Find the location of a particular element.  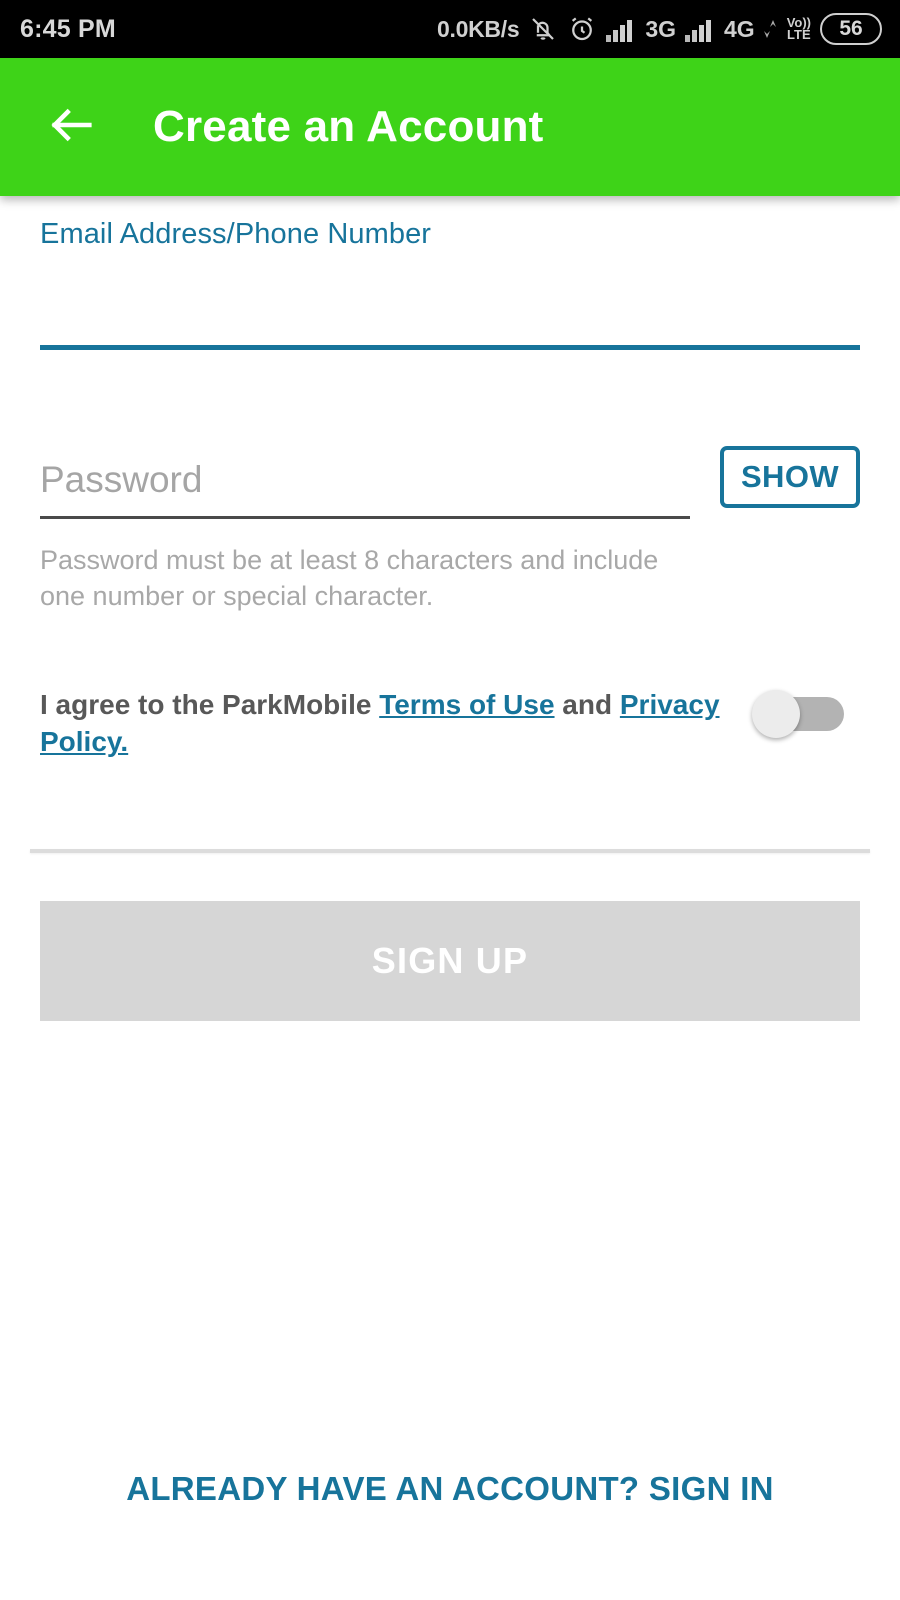

status-bar-icons: 0.0KB/s 3G 4G Vo)) LTE 56 is located at coordinates (659, 29).